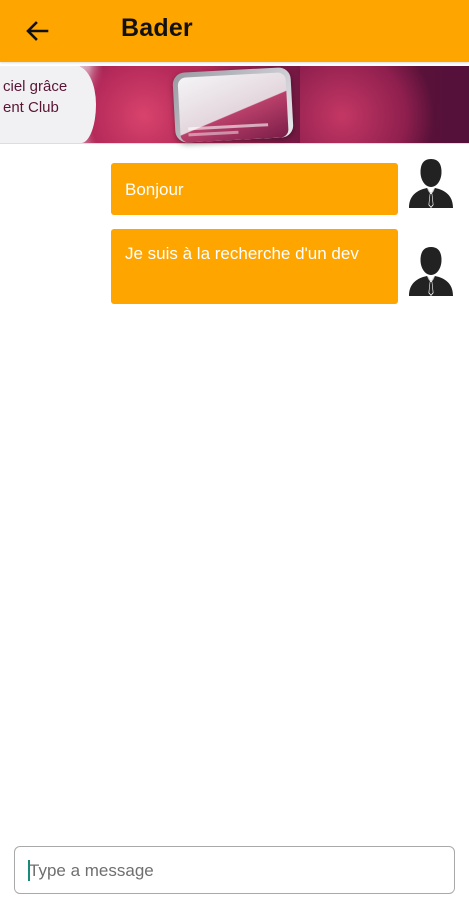 The height and width of the screenshot is (900, 469). Describe the element at coordinates (370, 104) in the screenshot. I see `banner-decoration` at that location.